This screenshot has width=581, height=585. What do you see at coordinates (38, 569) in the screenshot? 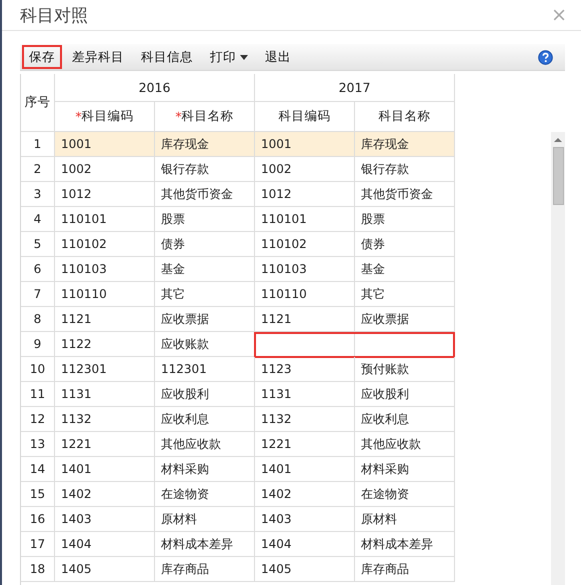
I see `row-number: 18` at bounding box center [38, 569].